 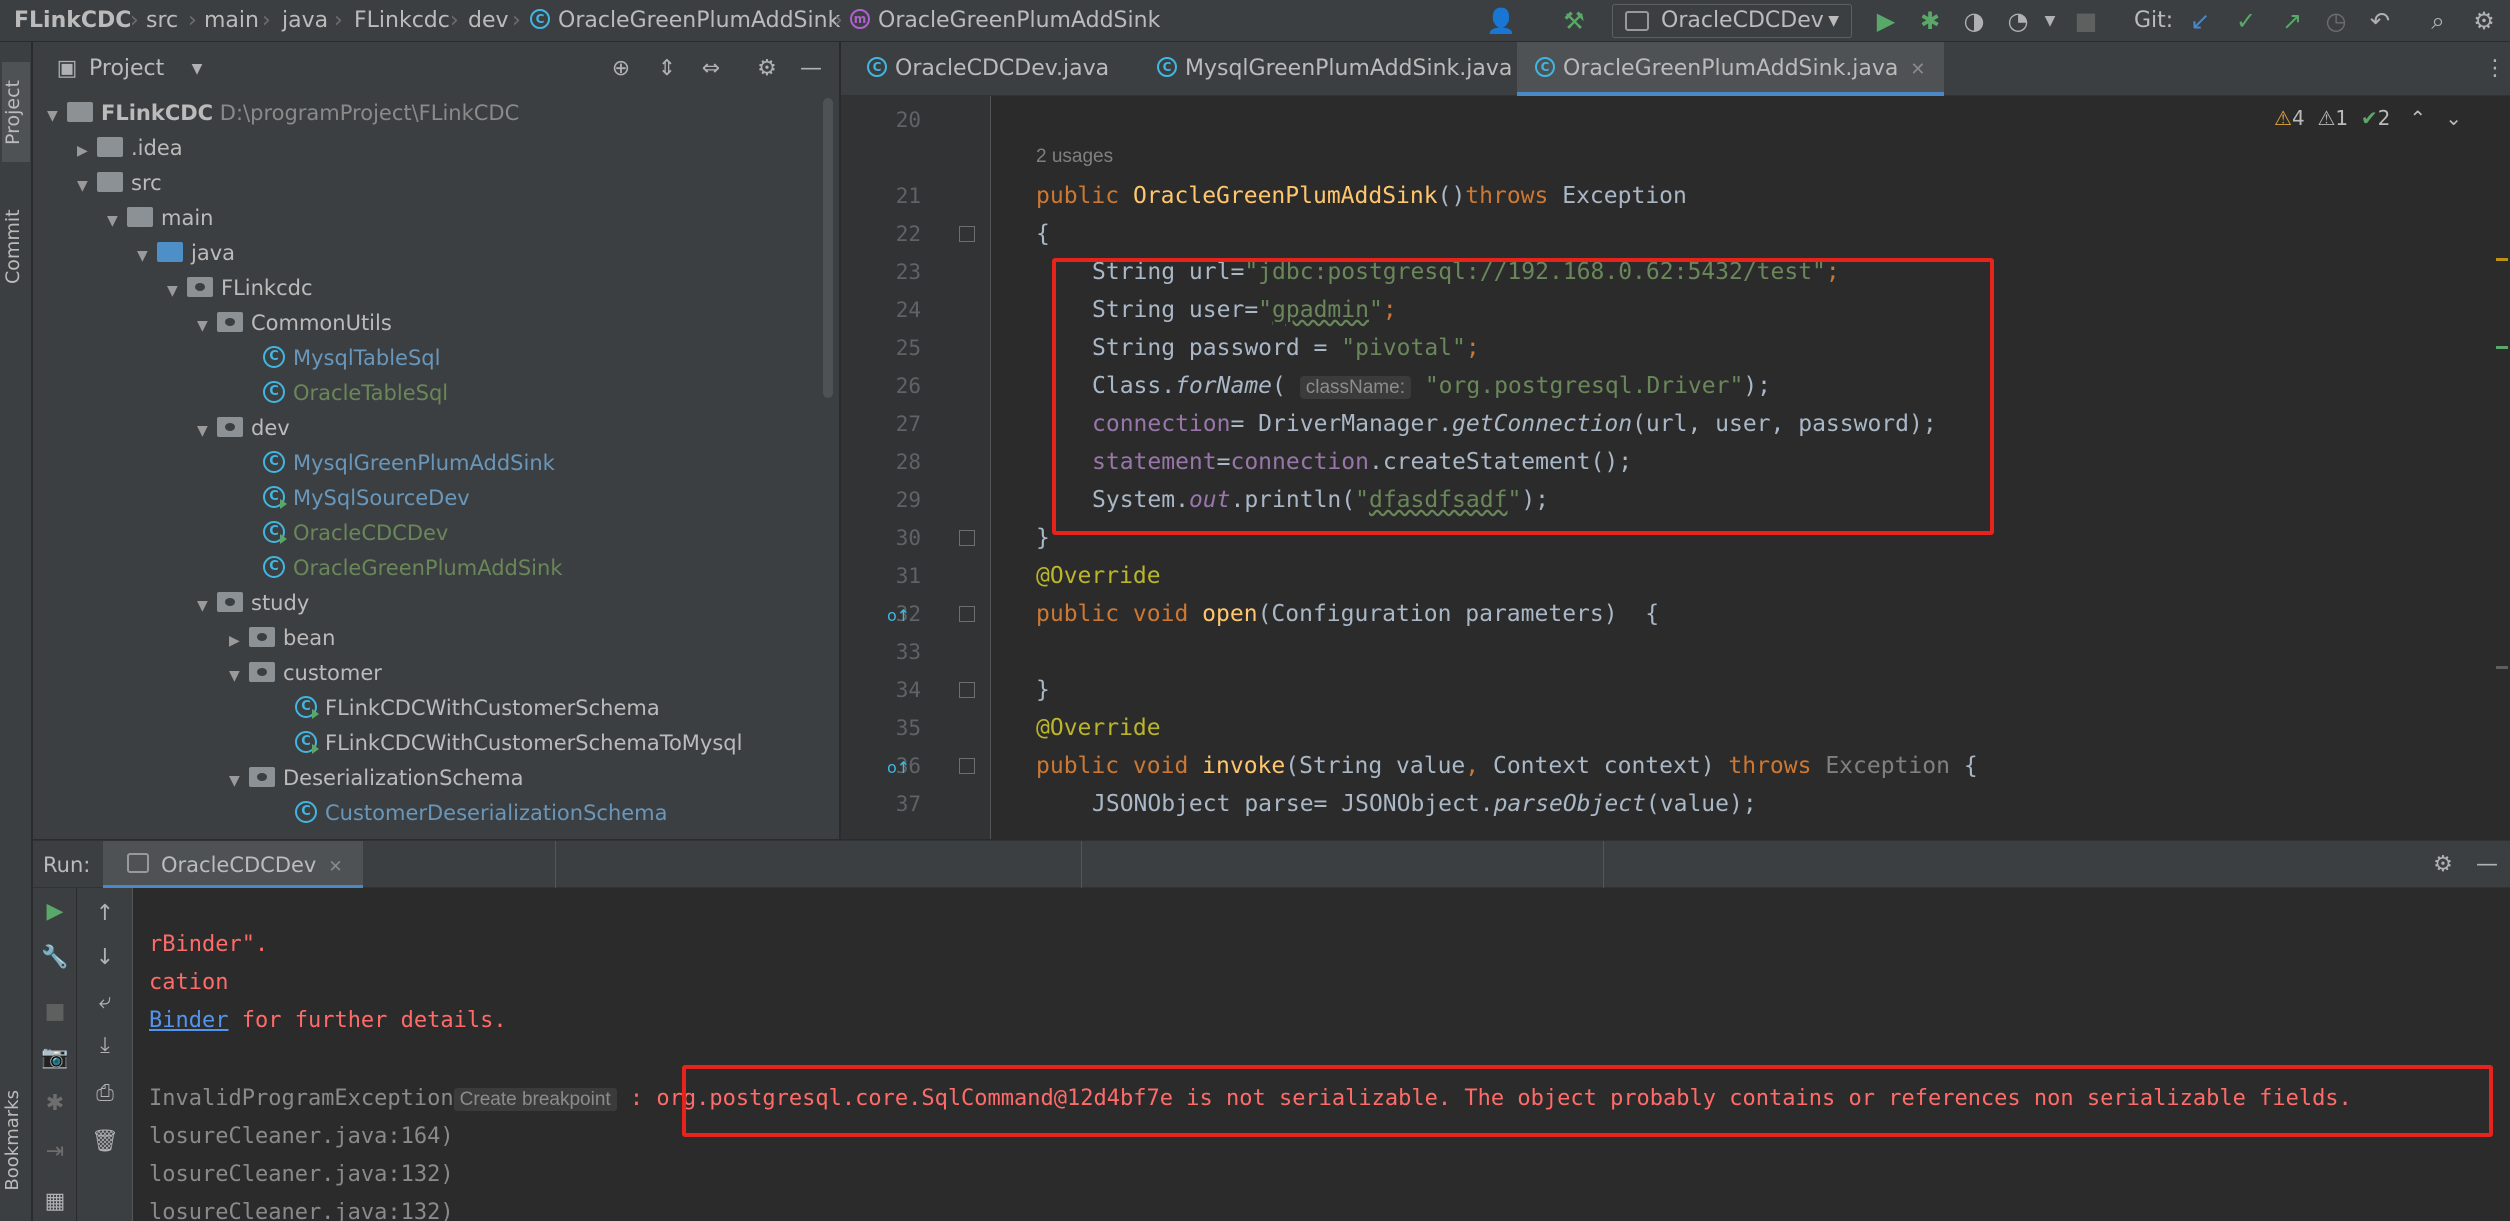 What do you see at coordinates (253, 603) in the screenshot?
I see `tree-item-study: ▼ study` at bounding box center [253, 603].